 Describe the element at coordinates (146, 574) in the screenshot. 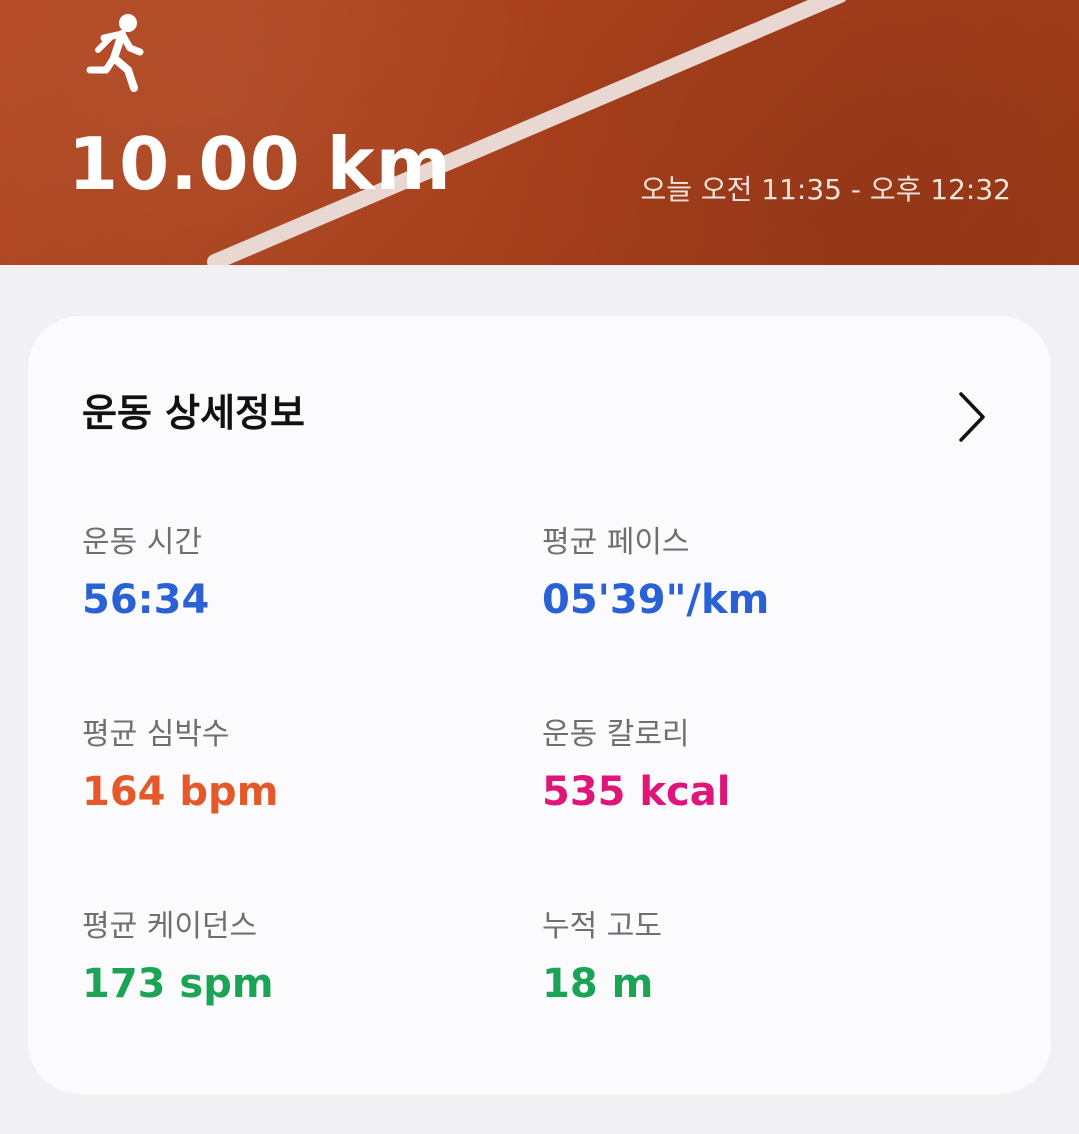

I see `stat-workout-time: 운동 시간 56:34` at that location.